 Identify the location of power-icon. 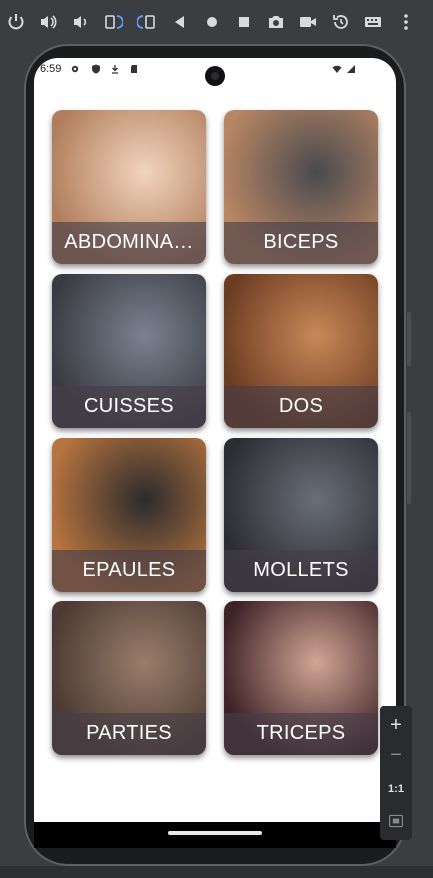
(16, 22).